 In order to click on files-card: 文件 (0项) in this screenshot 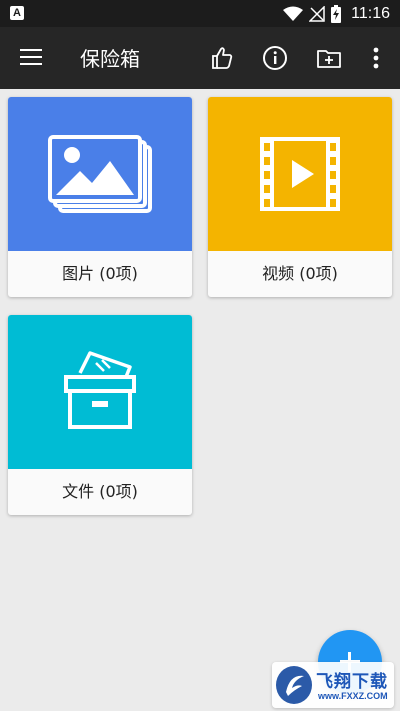, I will do `click(100, 415)`.